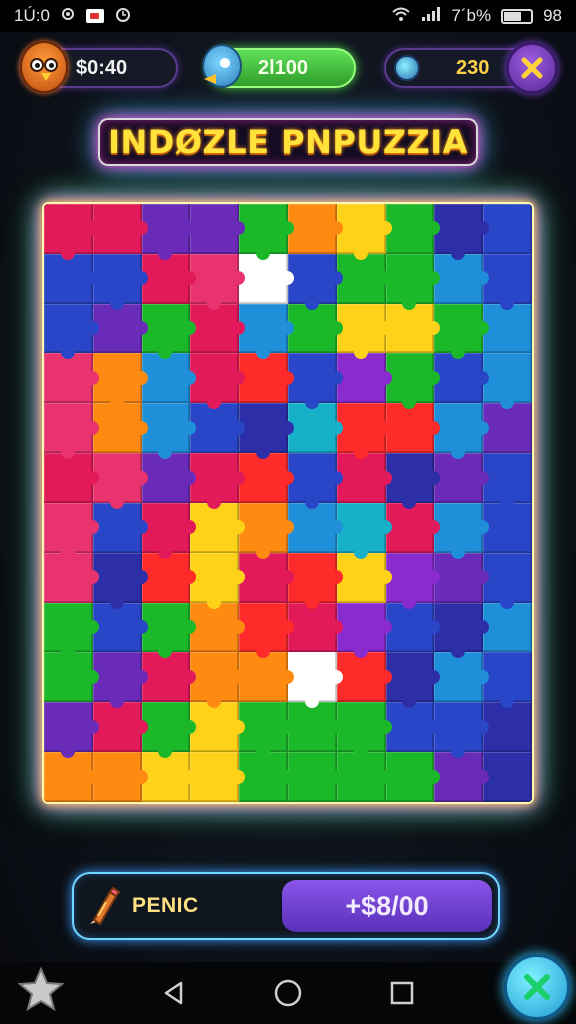 Image resolution: width=576 pixels, height=1024 pixels. I want to click on owl-avatar-icon, so click(44, 67).